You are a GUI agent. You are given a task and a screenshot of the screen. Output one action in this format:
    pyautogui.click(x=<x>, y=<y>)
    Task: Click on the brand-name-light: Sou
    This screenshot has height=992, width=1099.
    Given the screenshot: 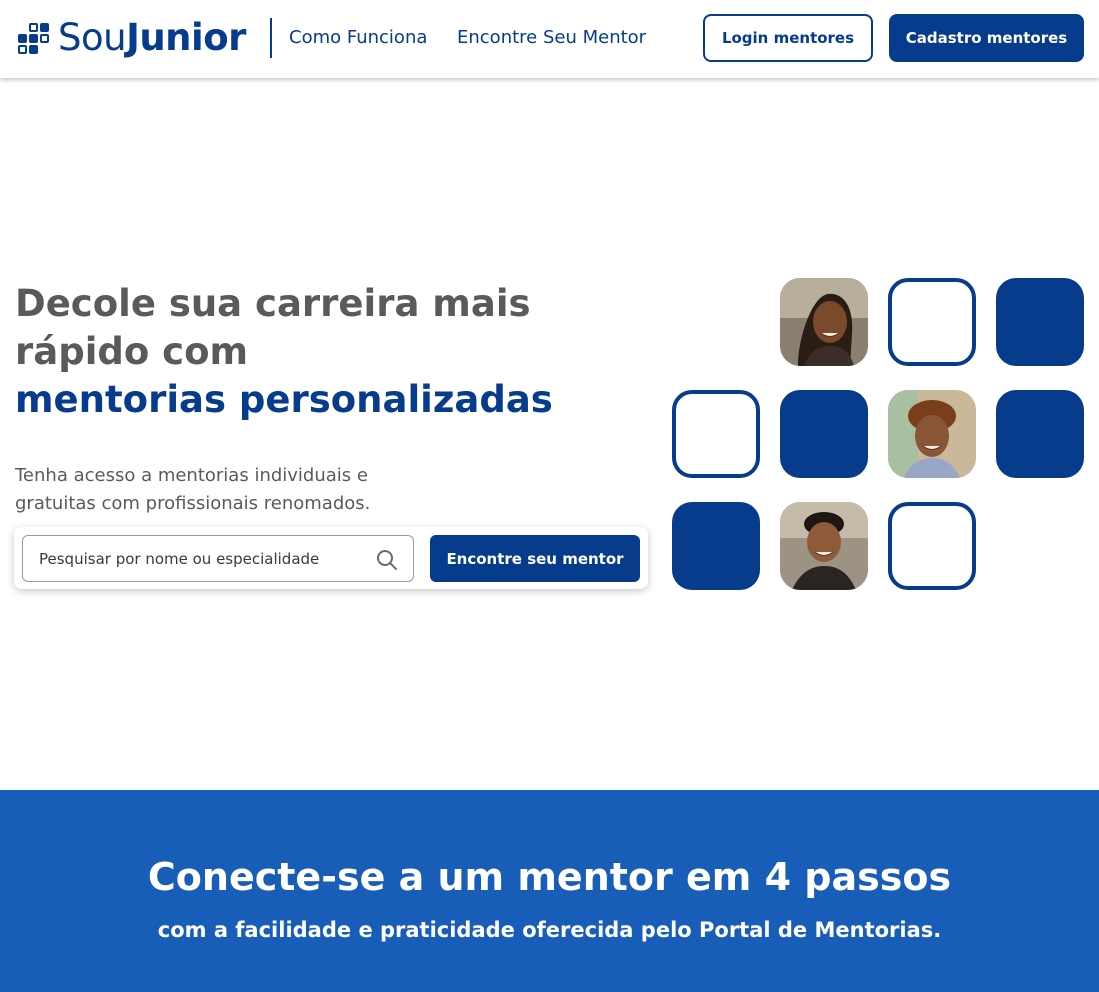 What is the action you would take?
    pyautogui.click(x=92, y=37)
    